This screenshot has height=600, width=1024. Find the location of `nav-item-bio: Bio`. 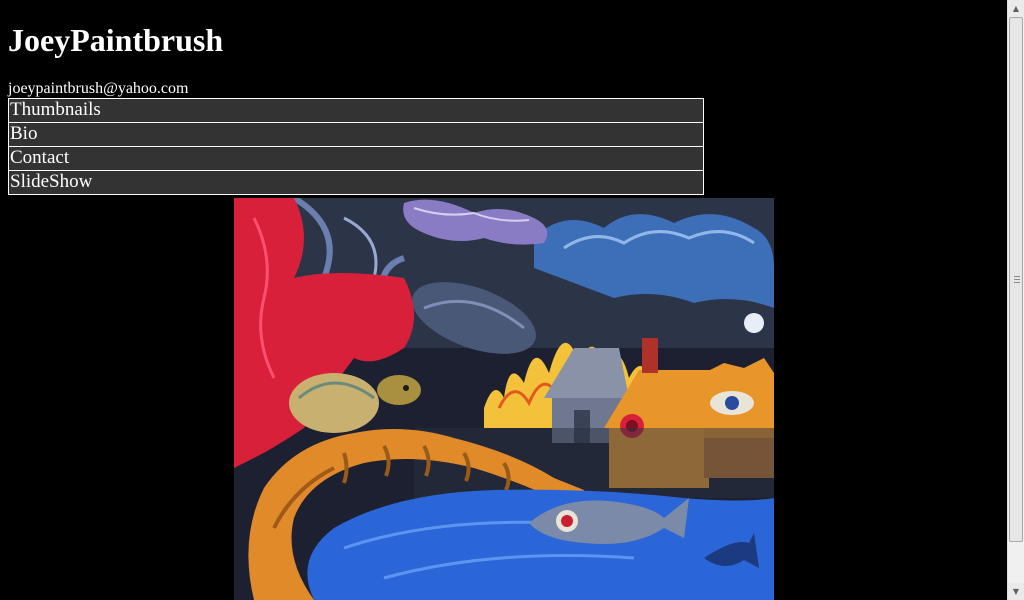

nav-item-bio: Bio is located at coordinates (356, 134).